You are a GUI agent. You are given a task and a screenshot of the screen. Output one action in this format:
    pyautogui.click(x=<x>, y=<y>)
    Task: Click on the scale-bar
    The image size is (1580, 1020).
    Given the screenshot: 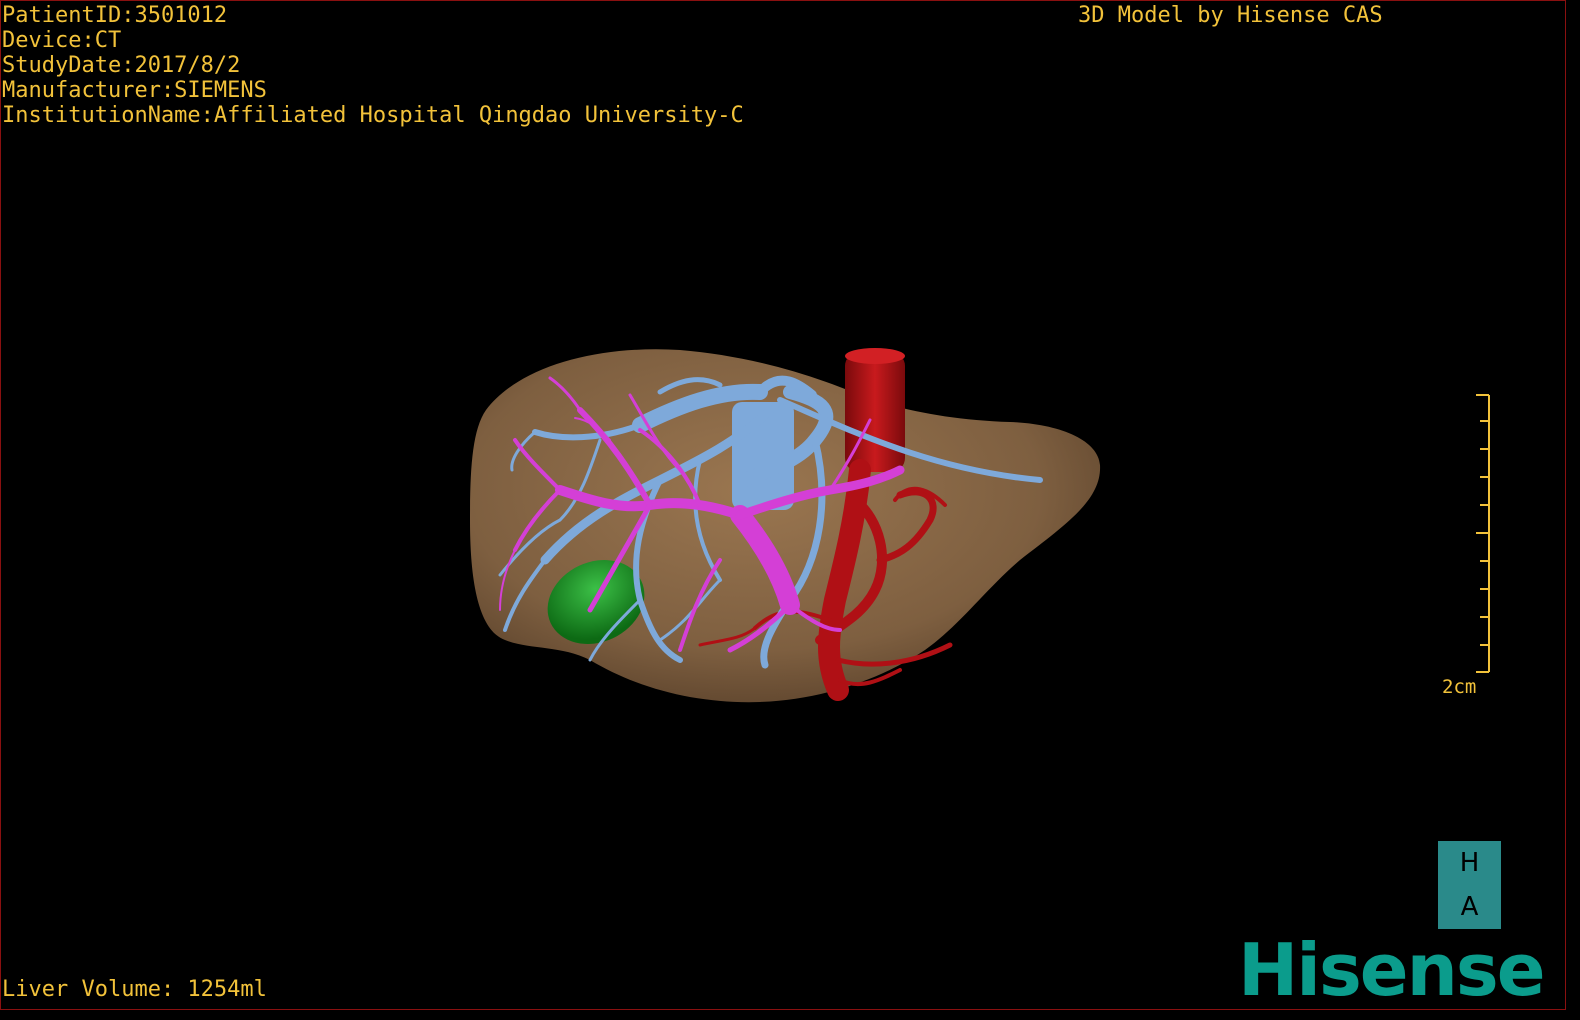 What is the action you would take?
    pyautogui.click(x=1483, y=533)
    